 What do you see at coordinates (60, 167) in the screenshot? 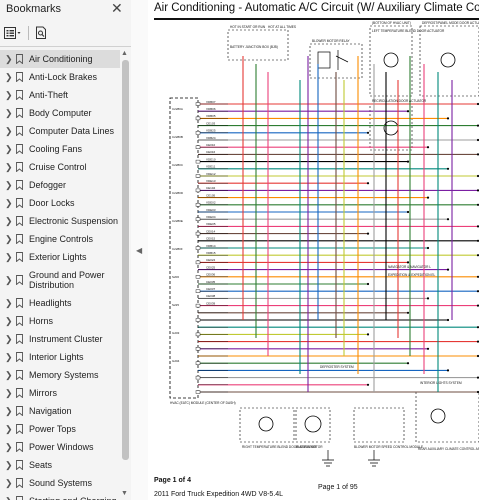
I see `bookmark-item: ❯ Cruise Control` at bounding box center [60, 167].